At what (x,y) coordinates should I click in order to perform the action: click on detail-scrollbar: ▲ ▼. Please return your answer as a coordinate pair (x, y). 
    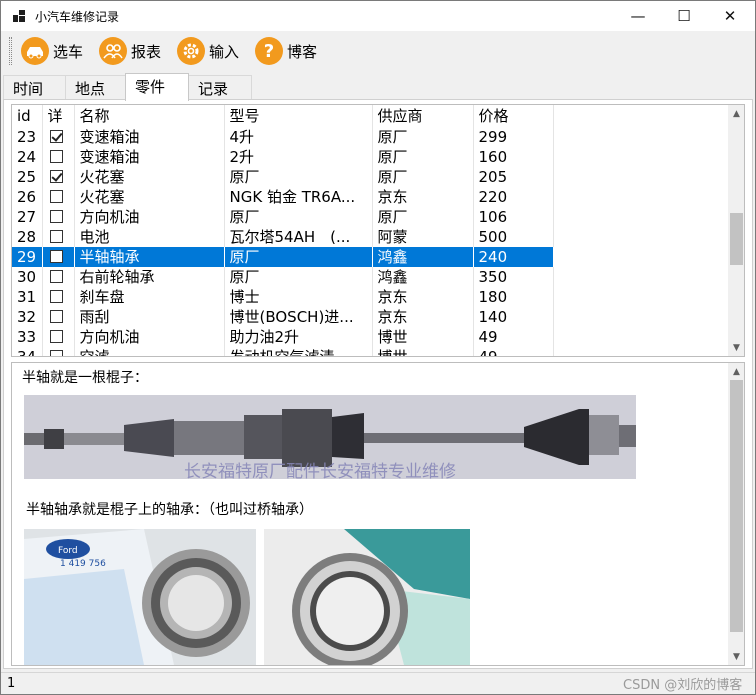
    Looking at the image, I should click on (736, 514).